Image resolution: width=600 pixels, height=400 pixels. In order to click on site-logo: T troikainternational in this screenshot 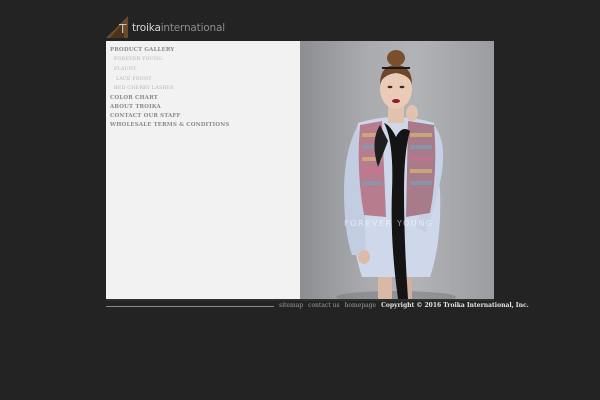, I will do `click(165, 26)`.